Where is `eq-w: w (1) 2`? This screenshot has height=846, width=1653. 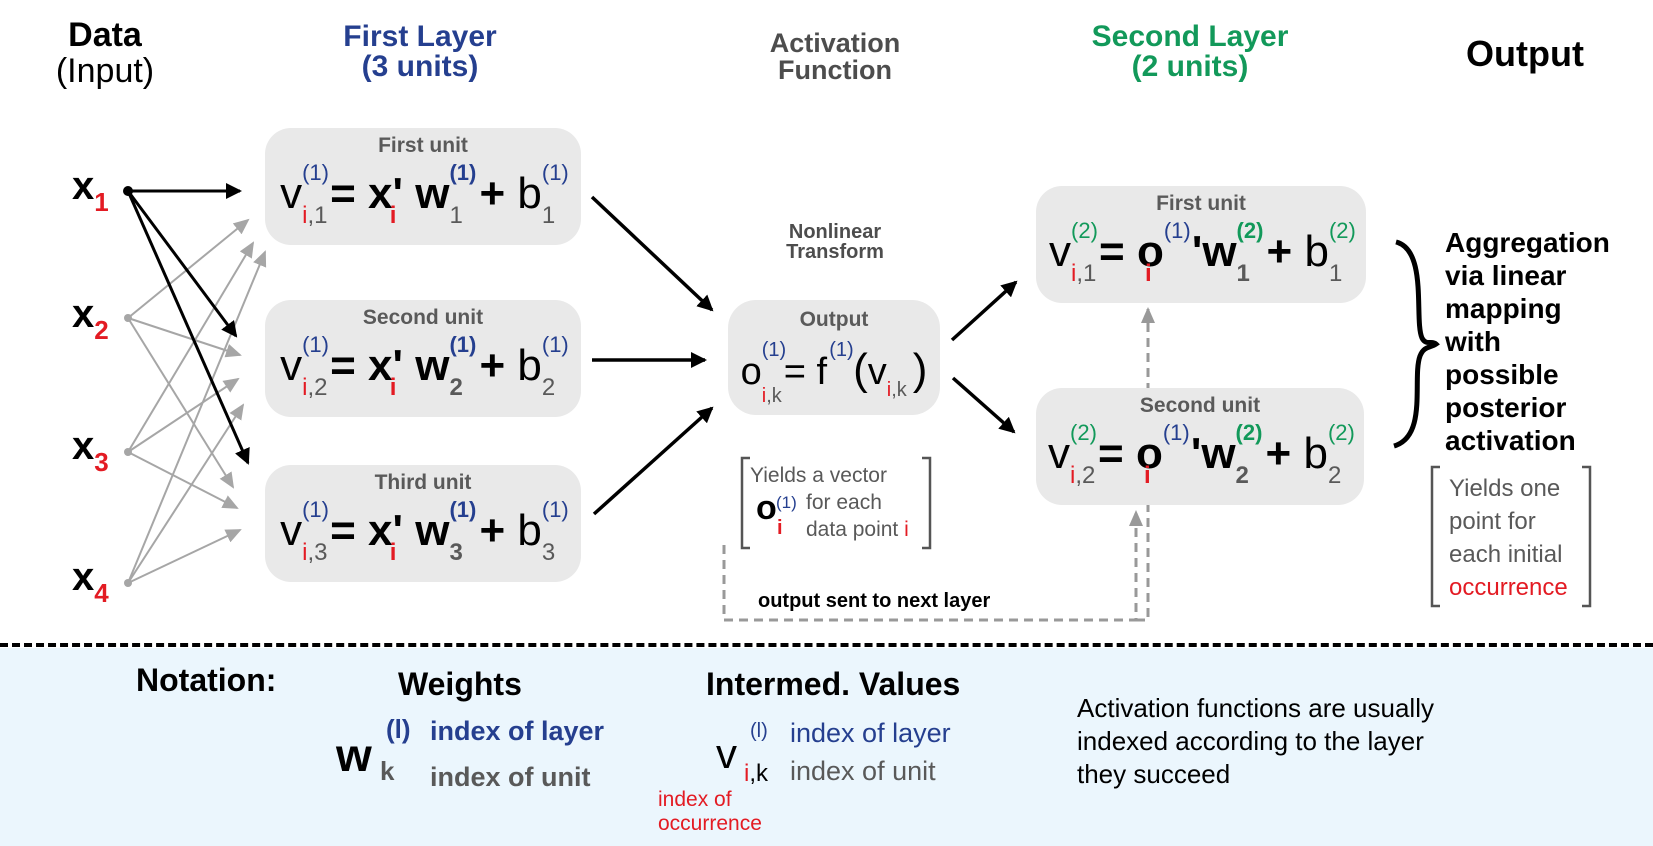
eq-w: w (1) 2 is located at coordinates (445, 367).